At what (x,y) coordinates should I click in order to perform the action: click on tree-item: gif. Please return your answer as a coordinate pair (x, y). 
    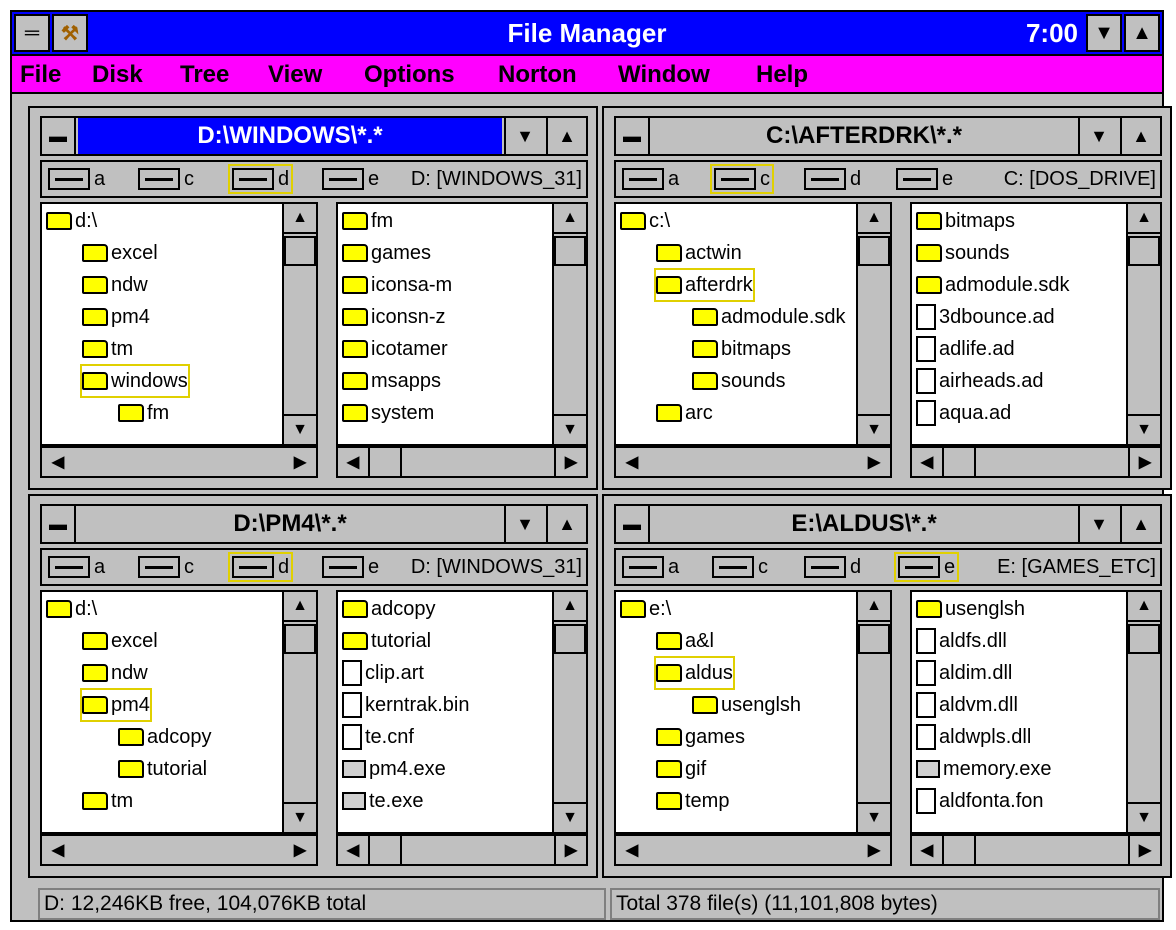
    Looking at the image, I should click on (681, 769).